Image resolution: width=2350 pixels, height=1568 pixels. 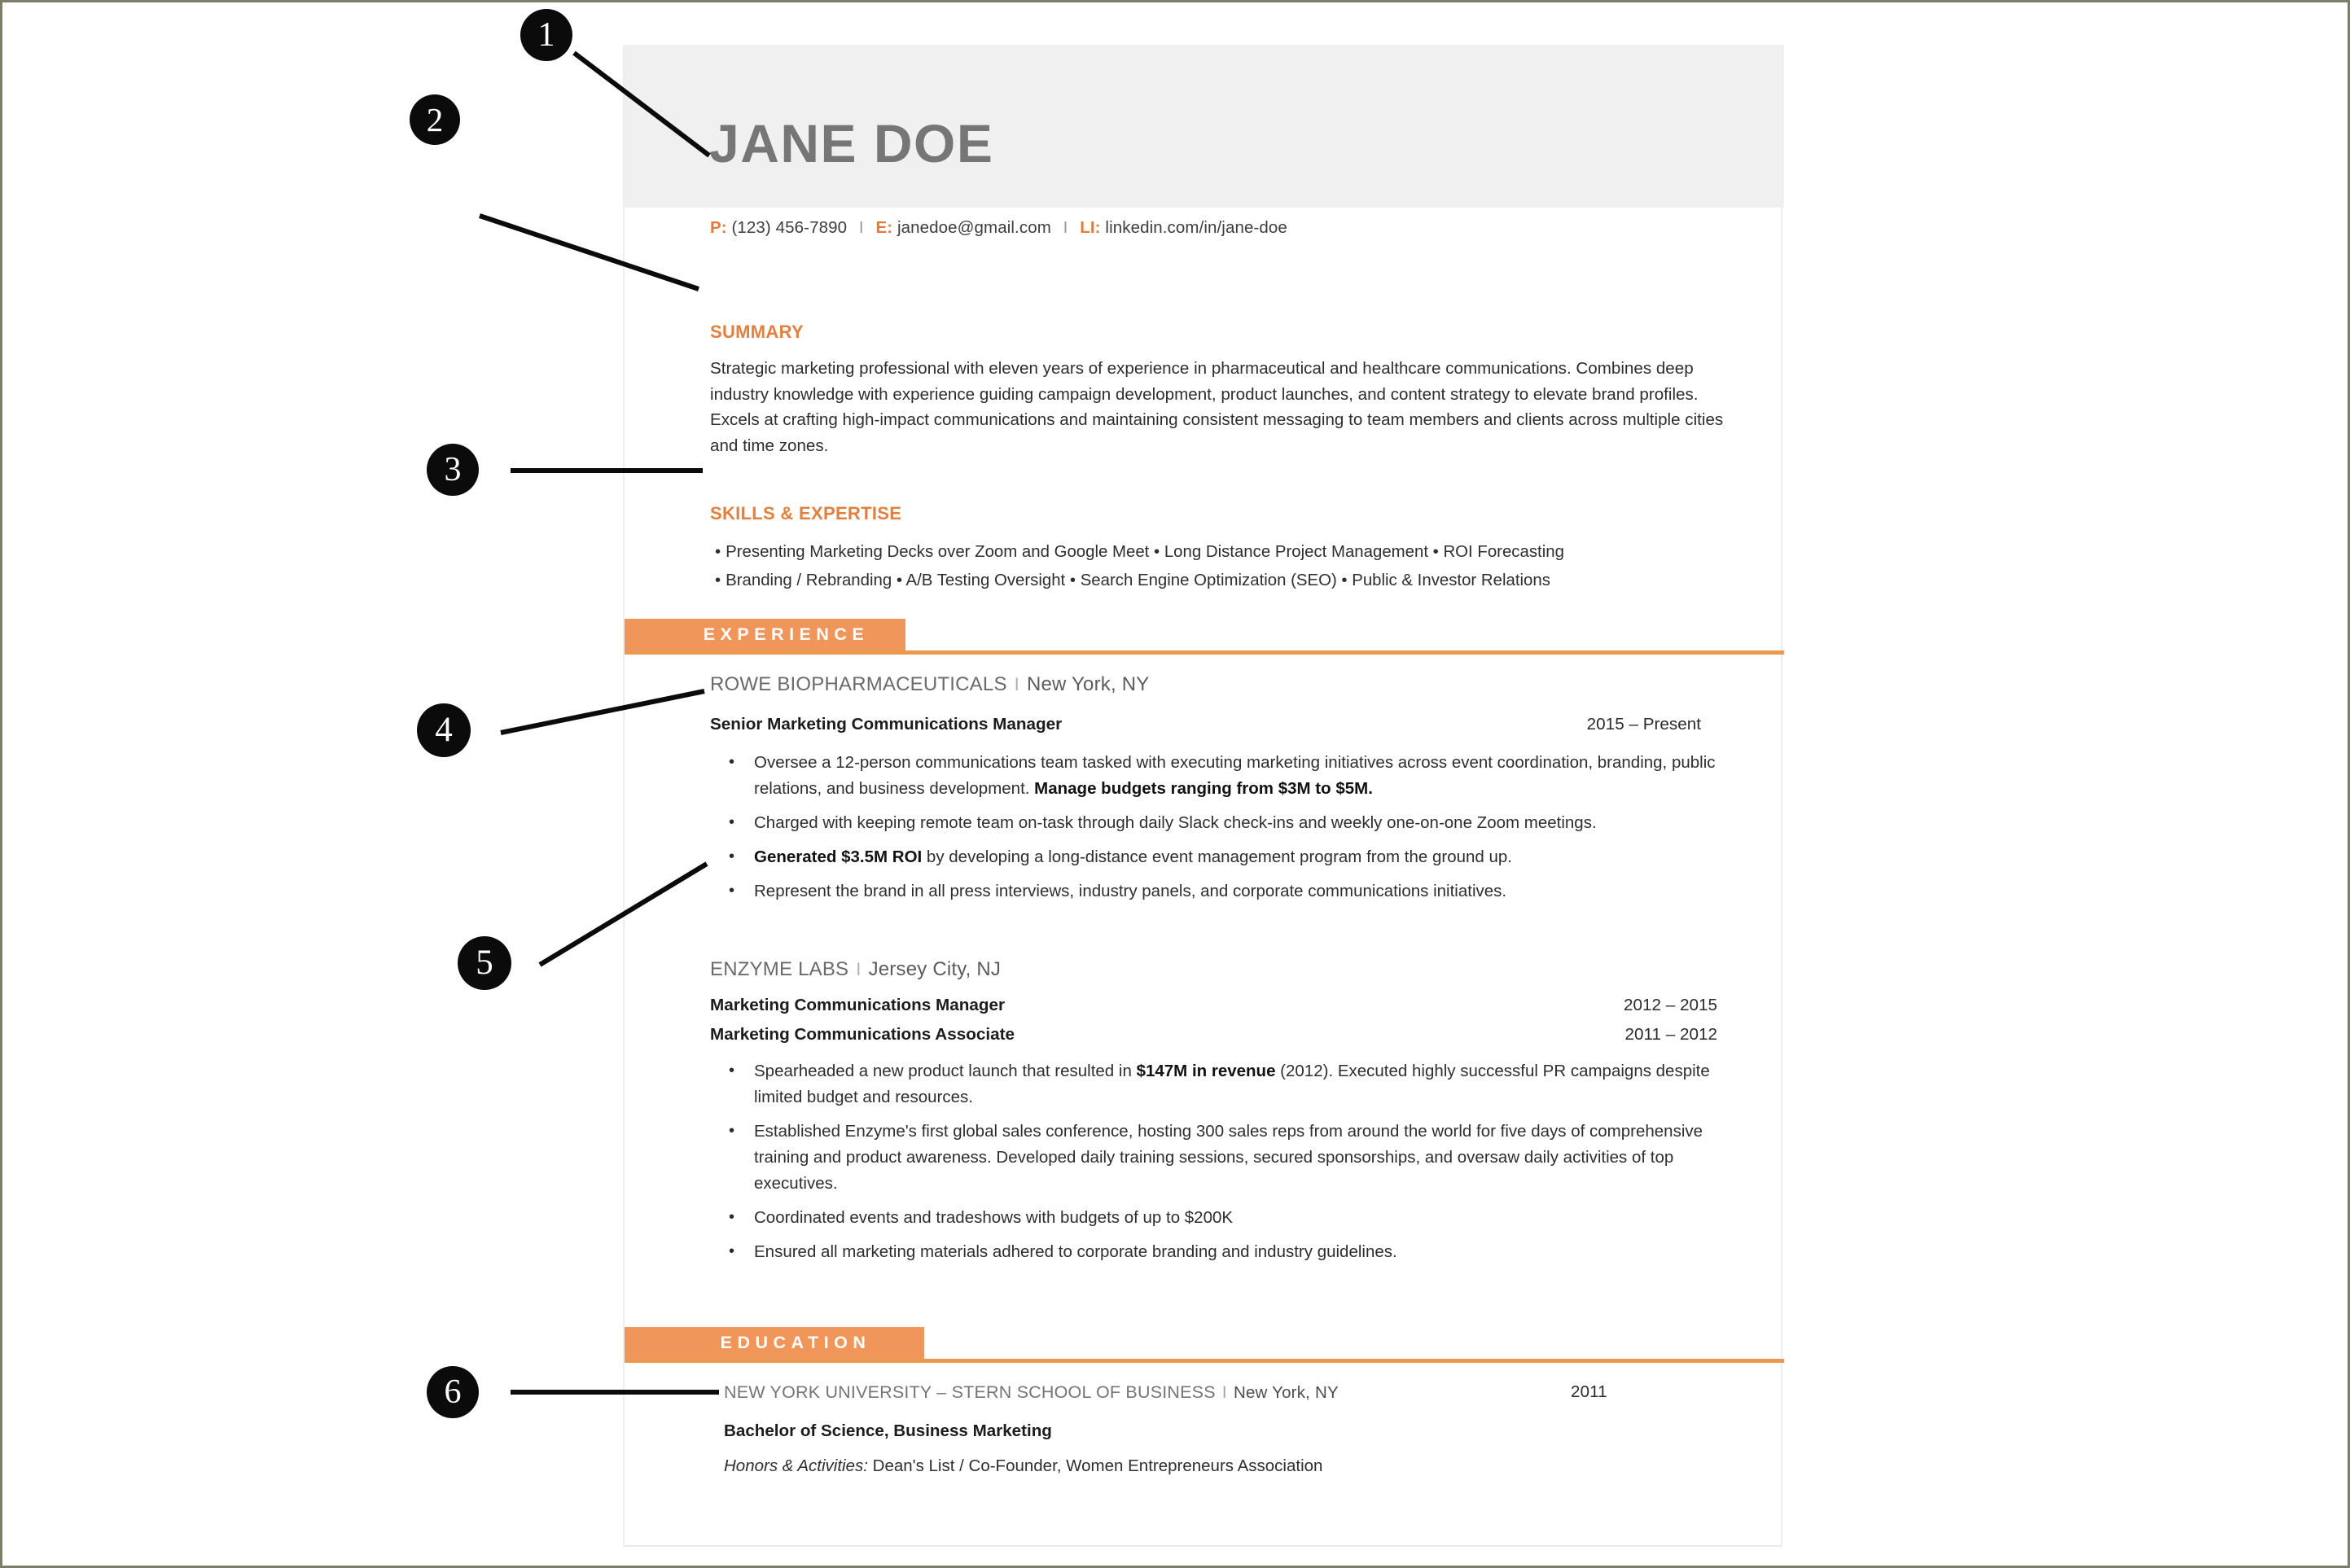 I want to click on callout-marker-6: 6, so click(x=453, y=1392).